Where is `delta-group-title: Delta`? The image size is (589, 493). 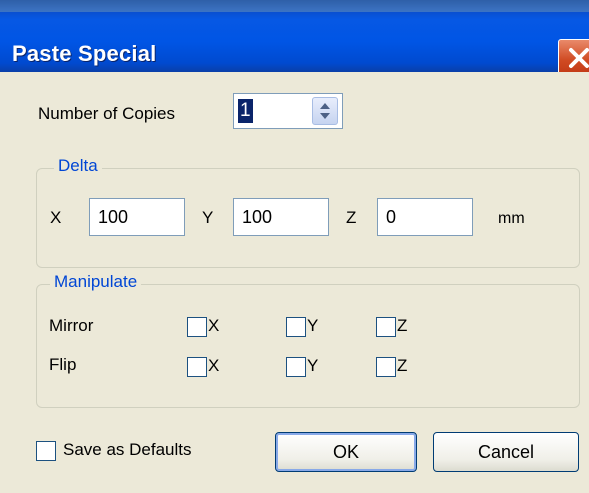
delta-group-title: Delta is located at coordinates (78, 166).